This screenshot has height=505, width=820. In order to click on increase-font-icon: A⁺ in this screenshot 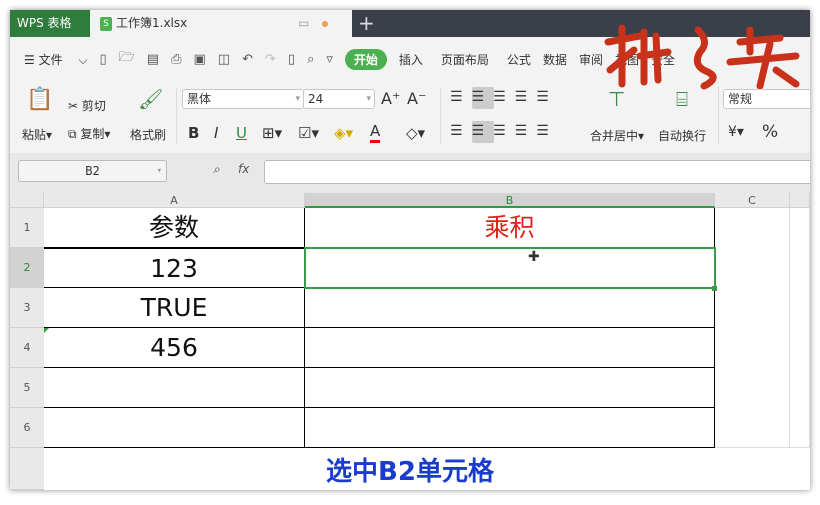, I will do `click(390, 98)`.